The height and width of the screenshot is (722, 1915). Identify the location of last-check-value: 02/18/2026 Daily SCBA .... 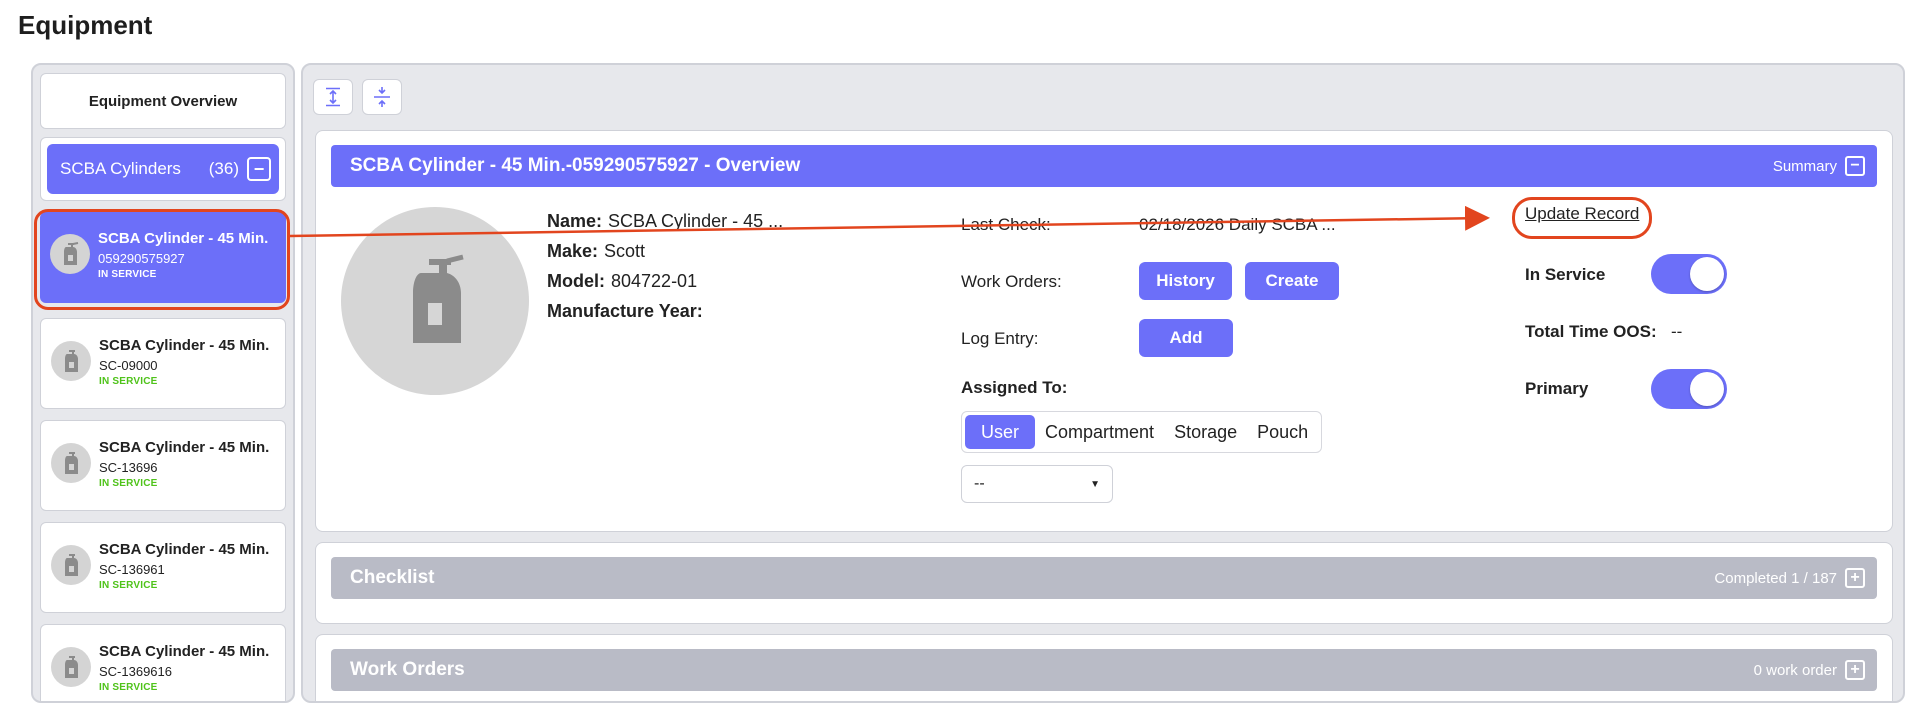
(1237, 225).